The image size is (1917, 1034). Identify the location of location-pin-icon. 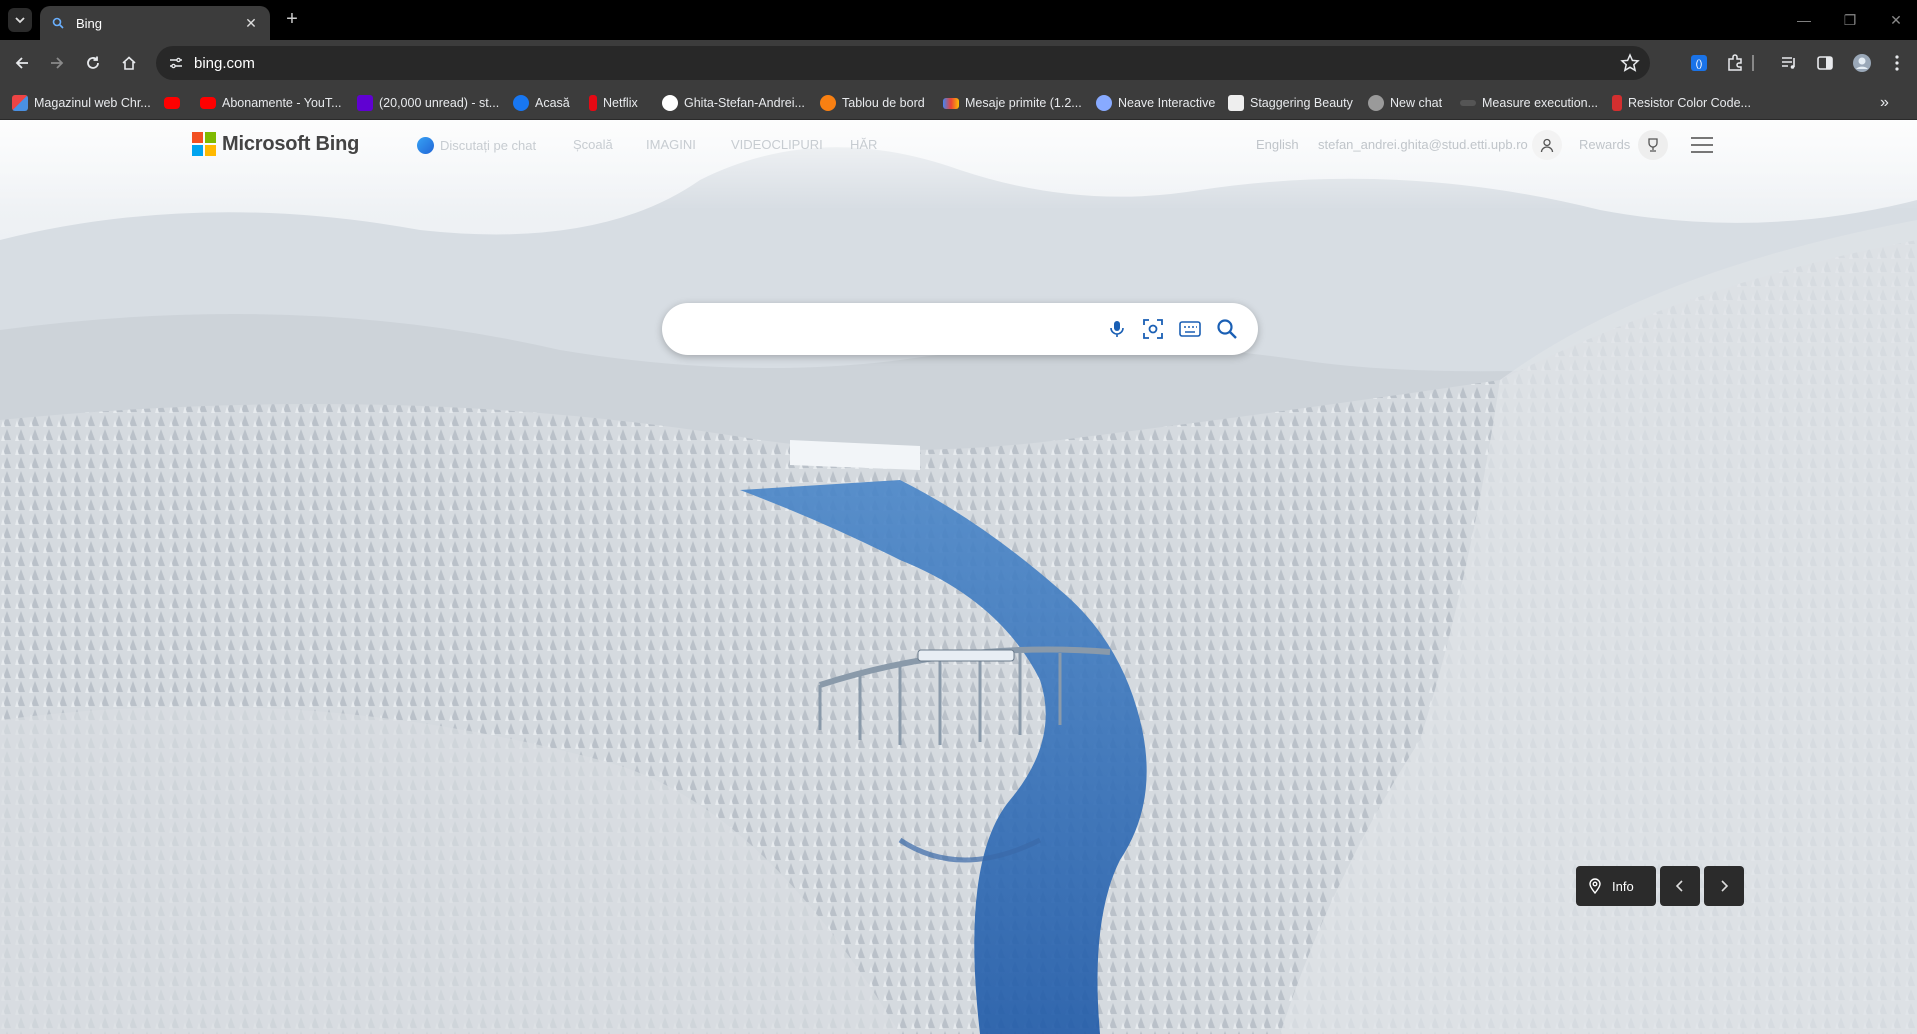
(1595, 886).